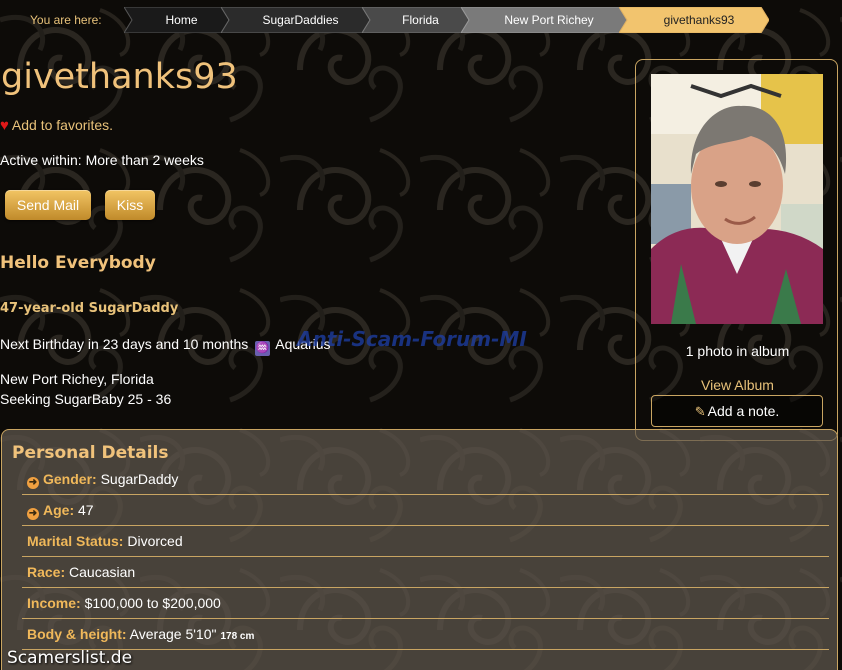 The image size is (842, 670). Describe the element at coordinates (737, 351) in the screenshot. I see `photo-count: 1 photo in album` at that location.